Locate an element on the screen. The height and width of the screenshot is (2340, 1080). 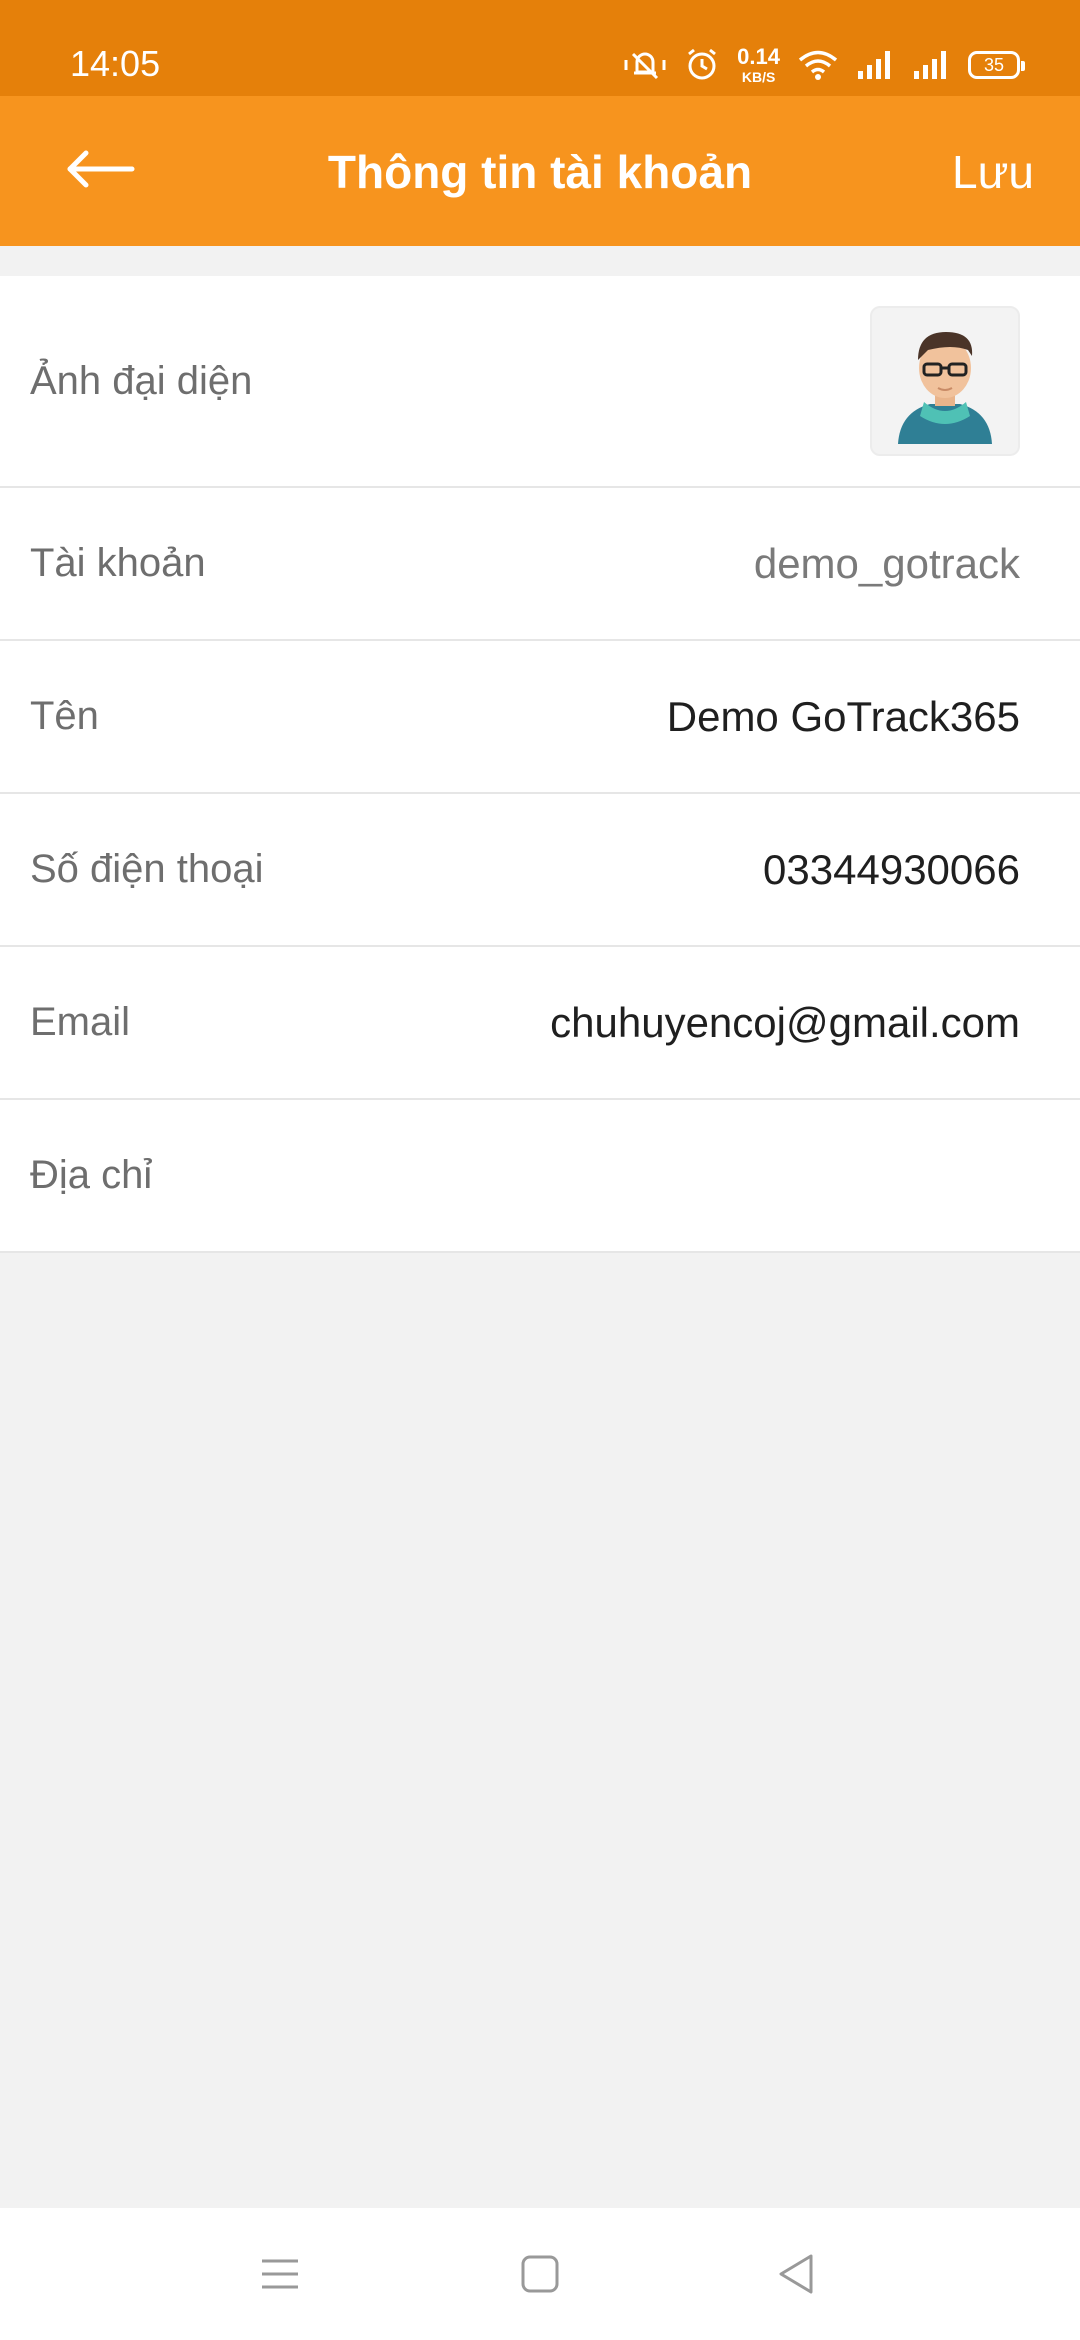
home-button is located at coordinates (540, 2276).